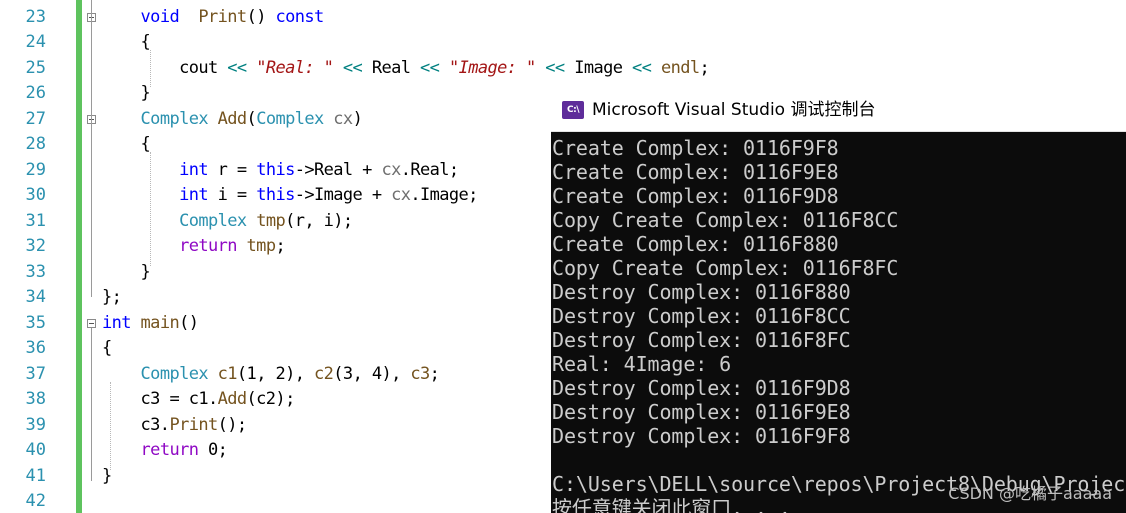  Describe the element at coordinates (35, 322) in the screenshot. I see `line-number: 35` at that location.